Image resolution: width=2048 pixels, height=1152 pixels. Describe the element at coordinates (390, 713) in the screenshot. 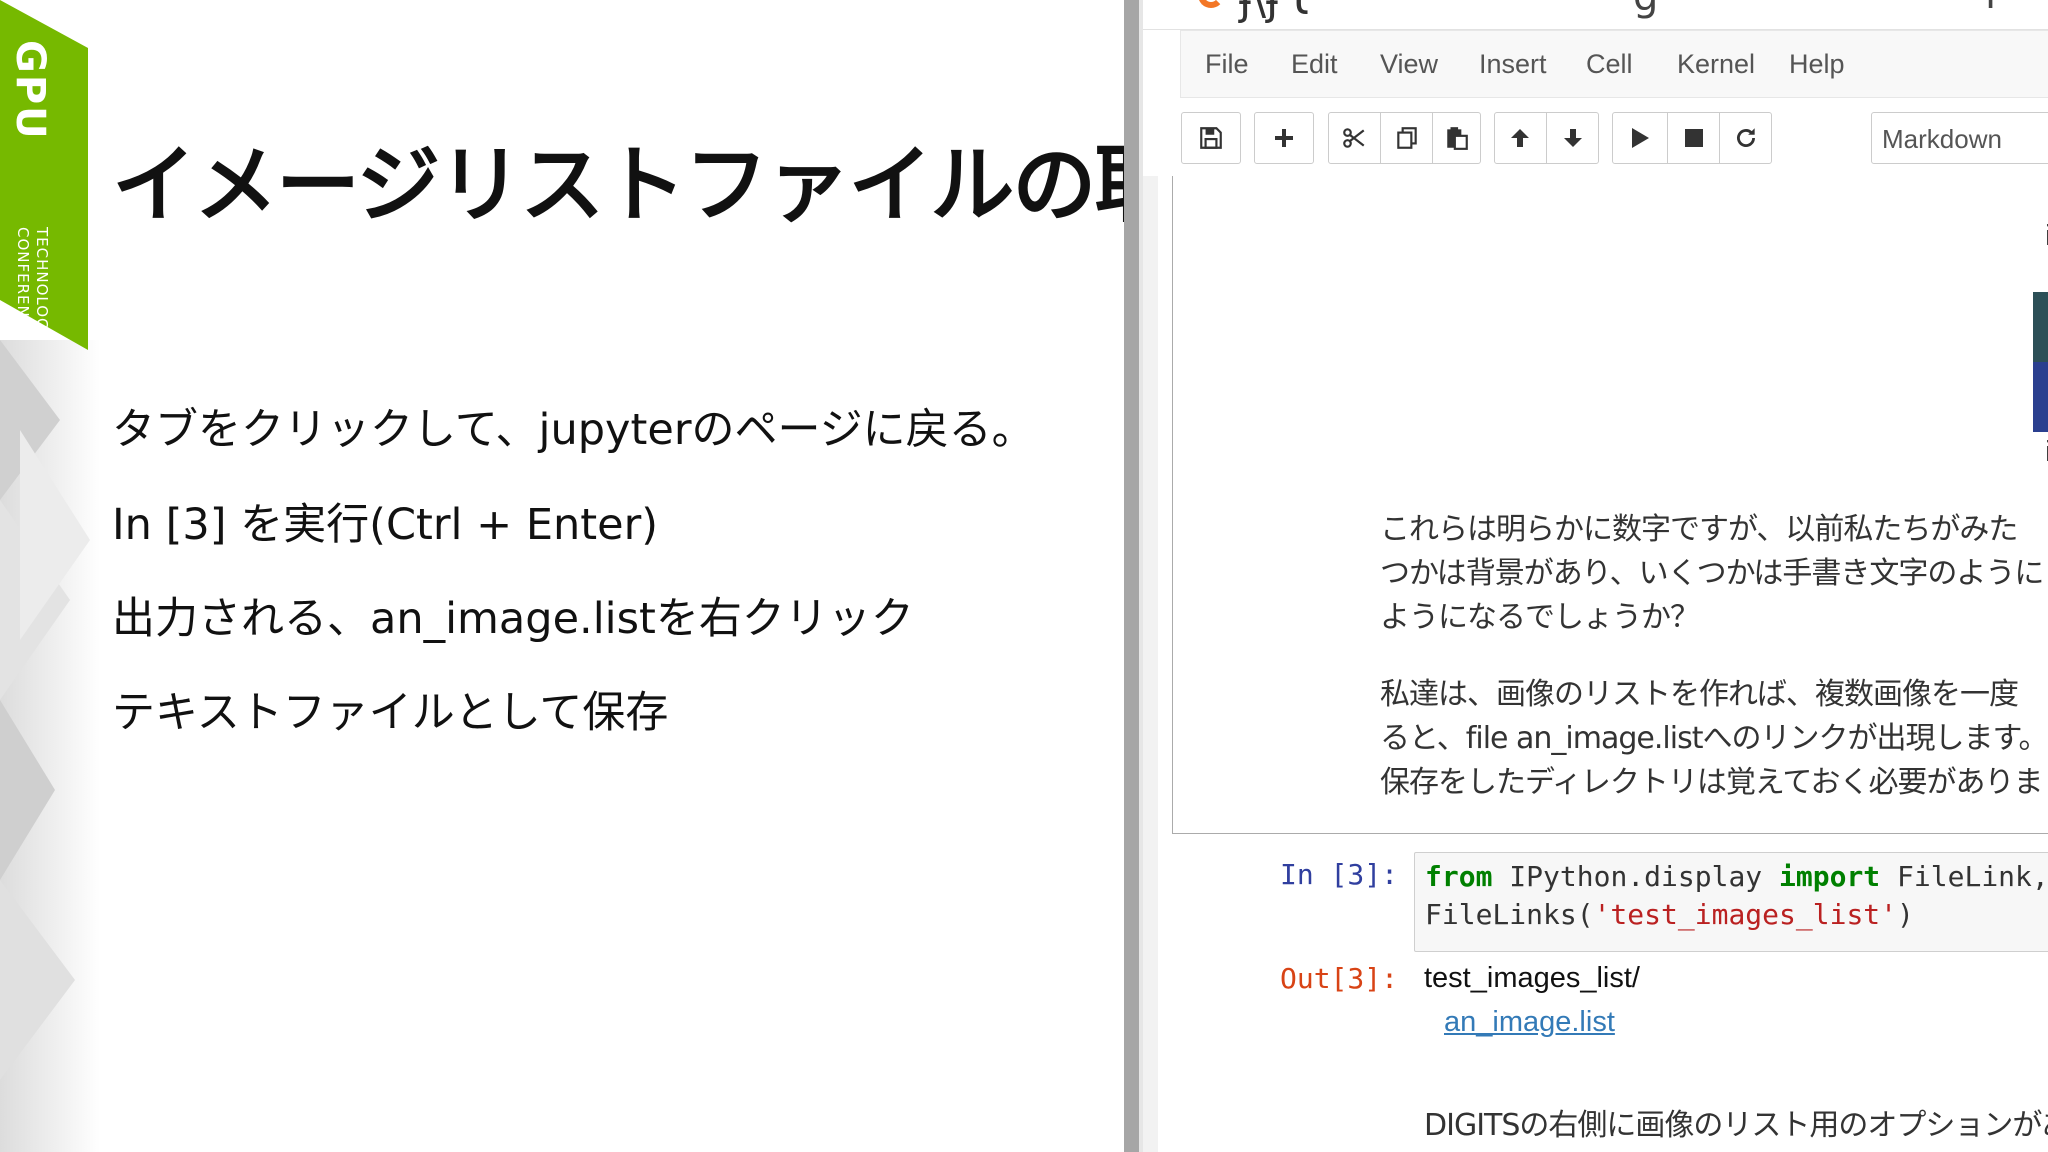

I see `slide-bullet: テキストファイルとして保存` at that location.